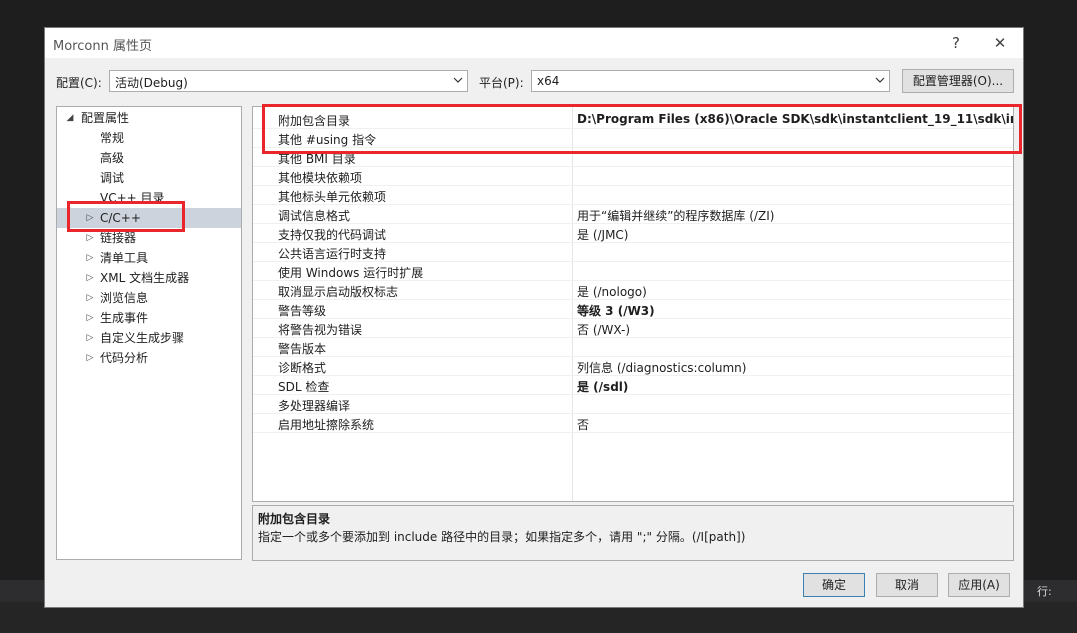  I want to click on property-value: 否, so click(795, 424).